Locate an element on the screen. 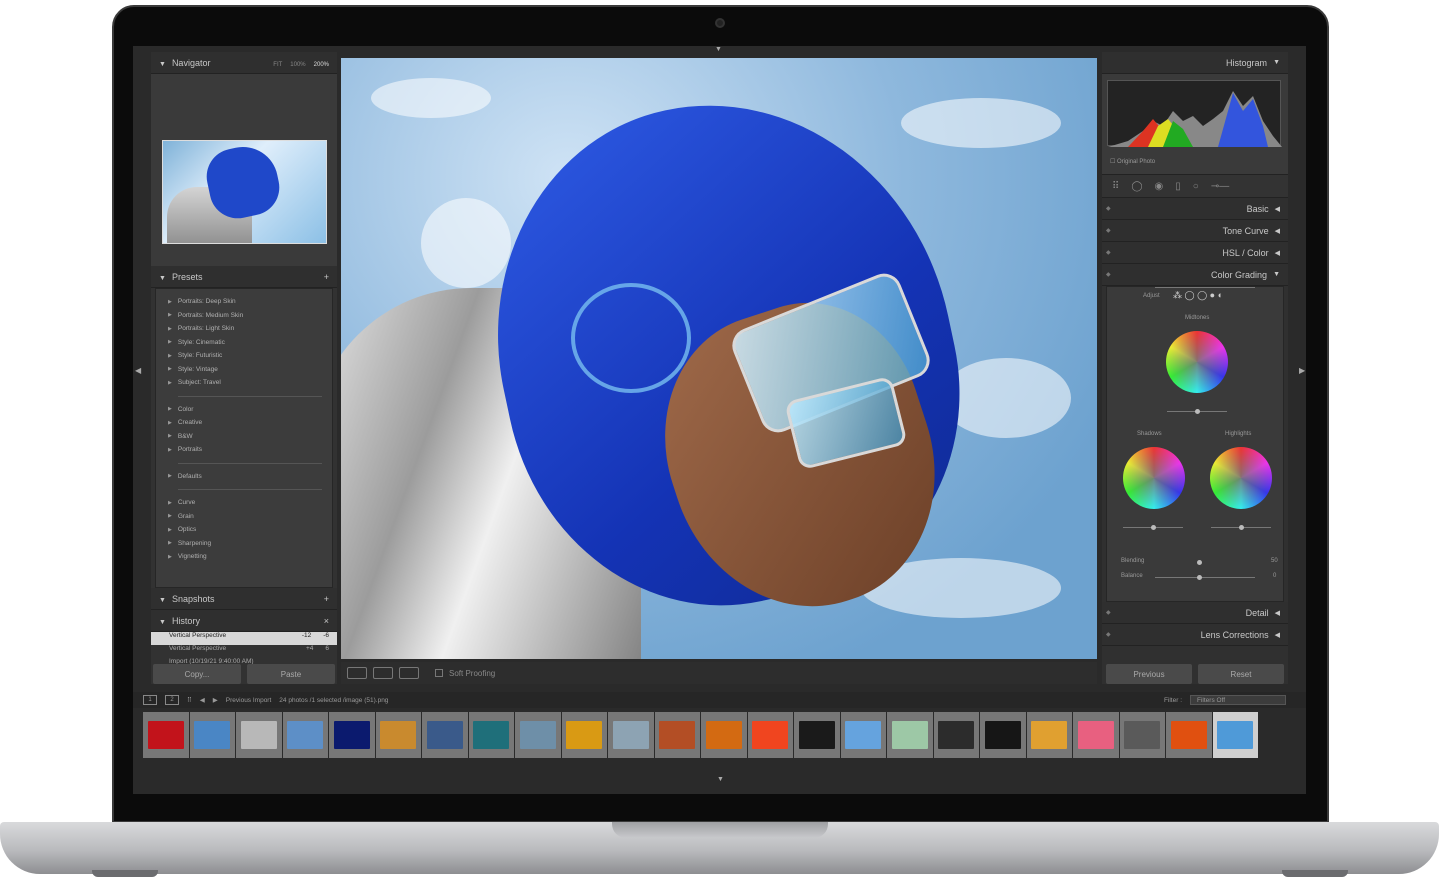  survey-view-icon is located at coordinates (409, 673).